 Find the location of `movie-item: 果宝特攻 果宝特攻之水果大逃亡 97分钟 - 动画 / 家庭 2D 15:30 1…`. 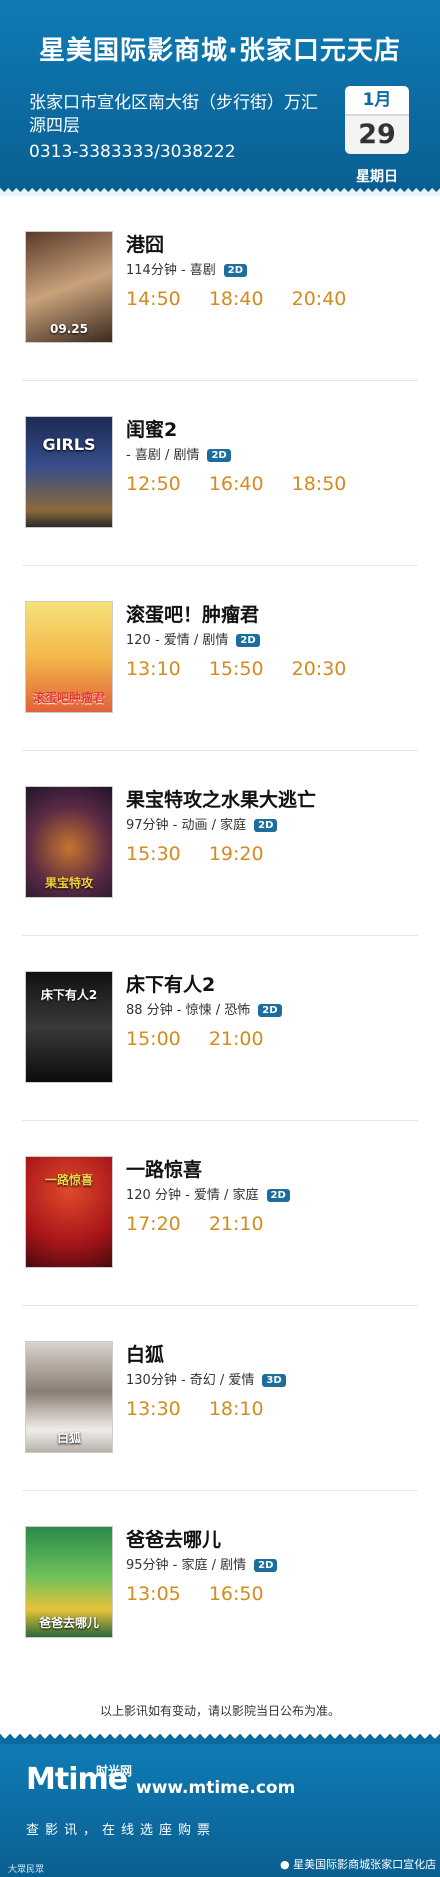

movie-item: 果宝特攻 果宝特攻之水果大逃亡 97分钟 - 动画 / 家庭 2D 15:30 1… is located at coordinates (220, 843).